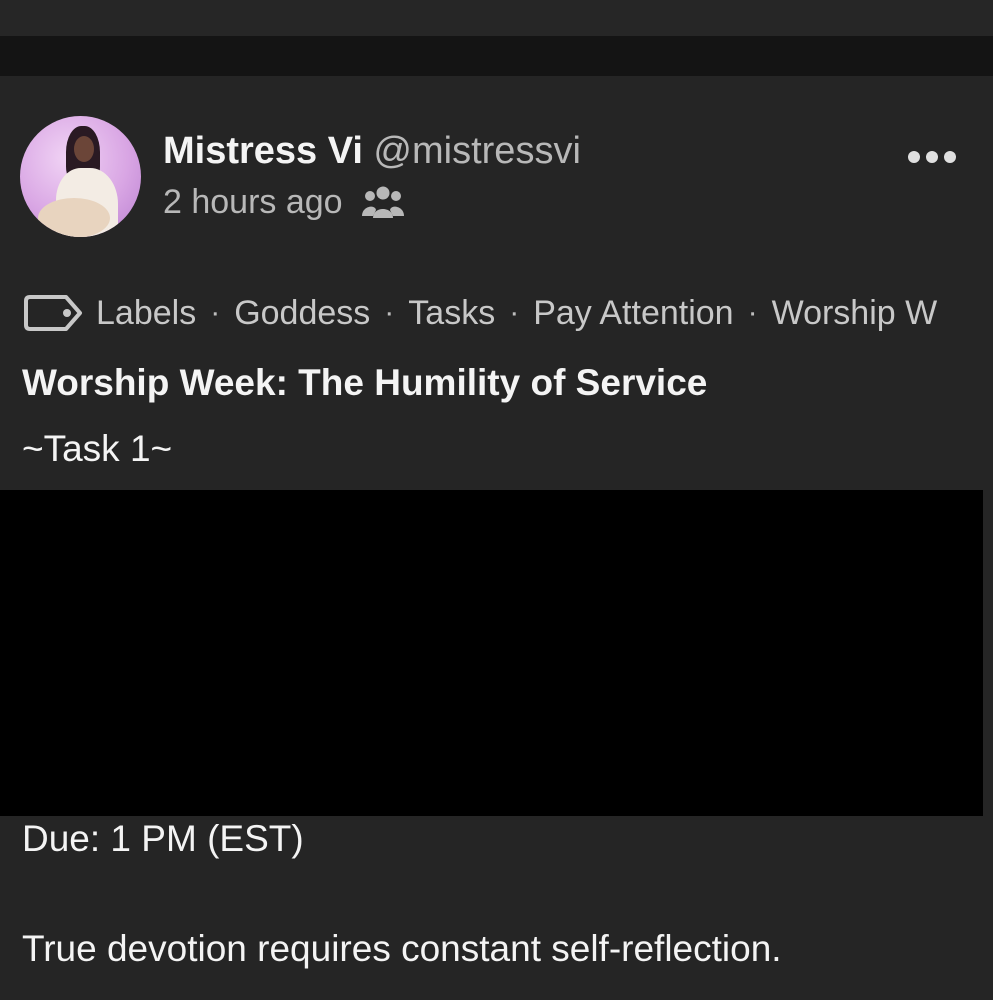 This screenshot has height=1000, width=993. I want to click on author-avatar, so click(80, 176).